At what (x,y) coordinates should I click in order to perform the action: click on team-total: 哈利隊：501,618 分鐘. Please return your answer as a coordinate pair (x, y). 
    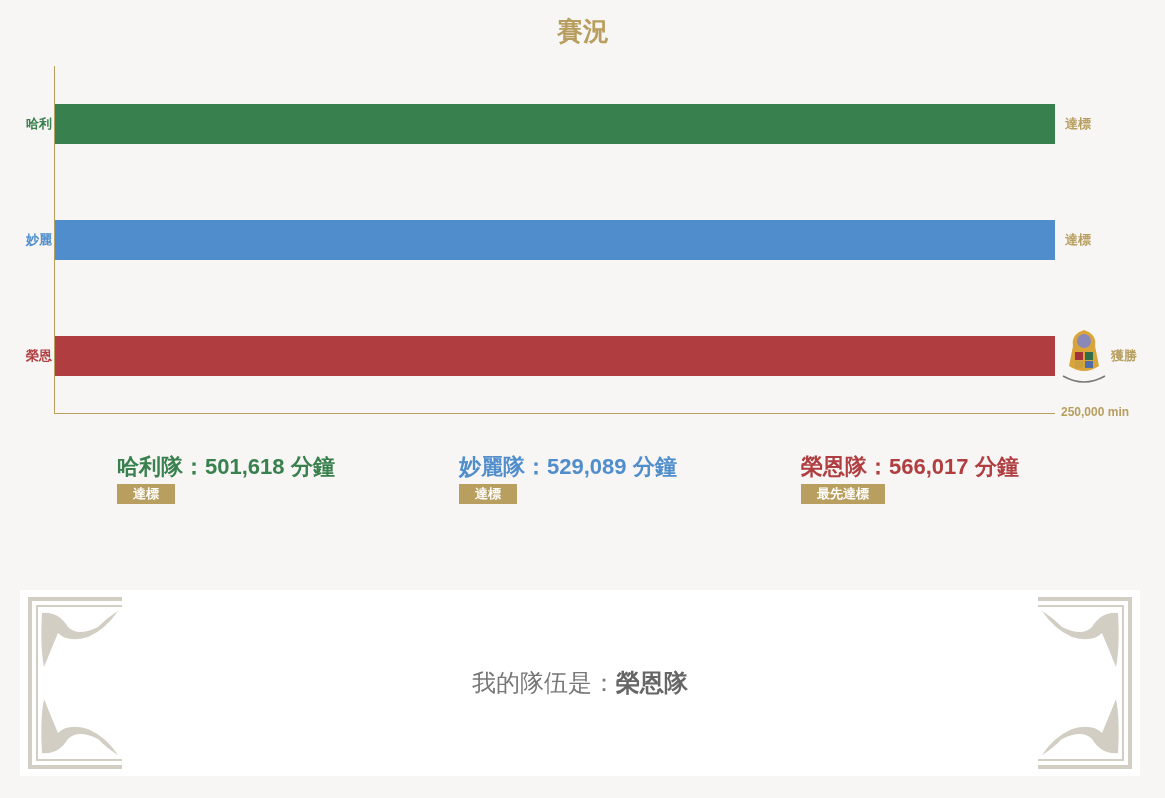
    Looking at the image, I should click on (226, 467).